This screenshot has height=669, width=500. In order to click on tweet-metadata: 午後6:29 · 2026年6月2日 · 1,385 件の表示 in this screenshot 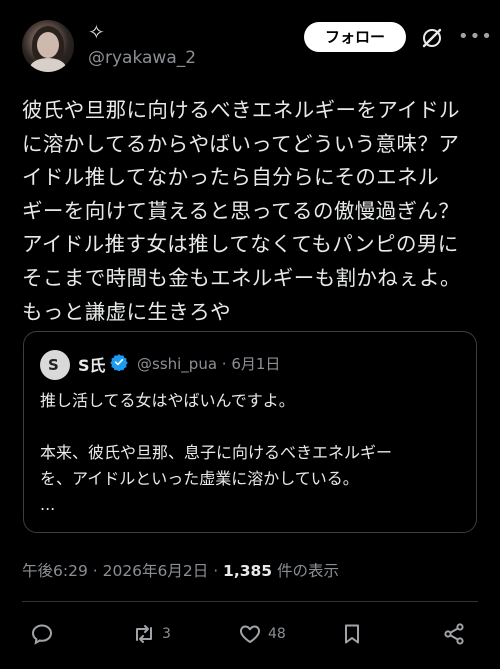, I will do `click(181, 571)`.